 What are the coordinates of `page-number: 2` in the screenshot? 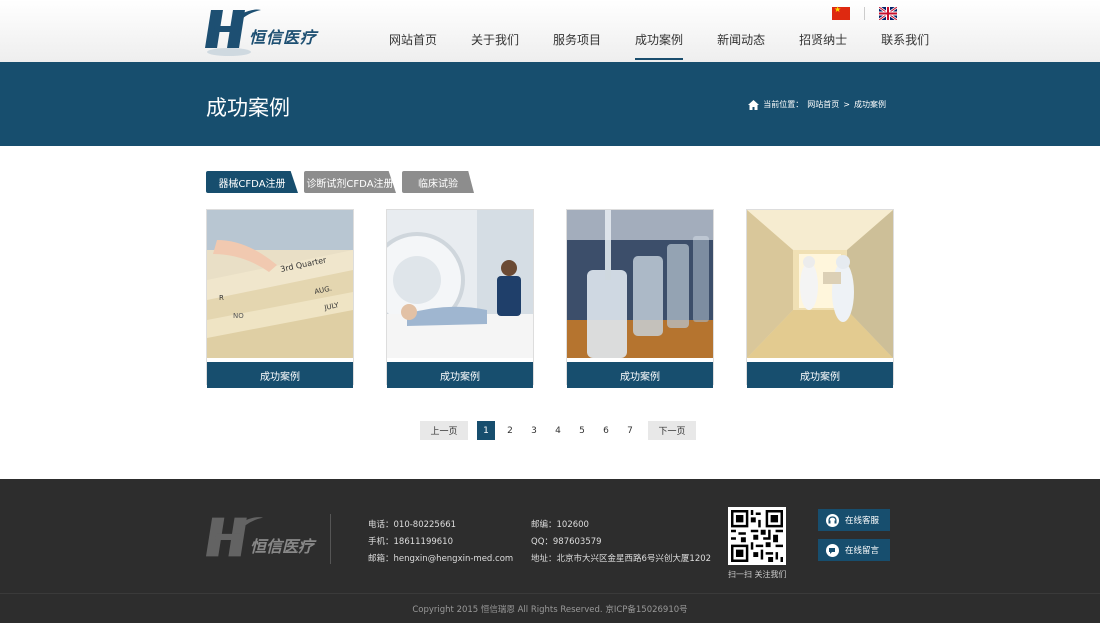 It's located at (510, 430).